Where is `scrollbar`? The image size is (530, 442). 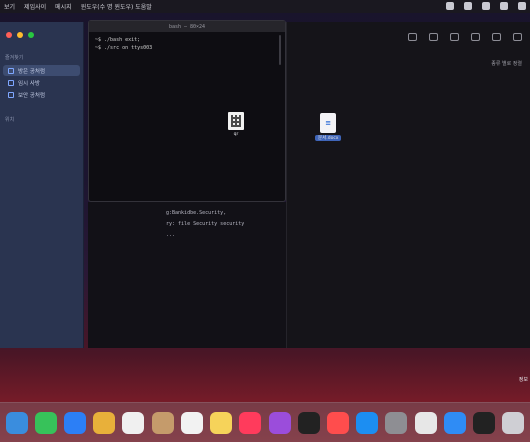 scrollbar is located at coordinates (280, 50).